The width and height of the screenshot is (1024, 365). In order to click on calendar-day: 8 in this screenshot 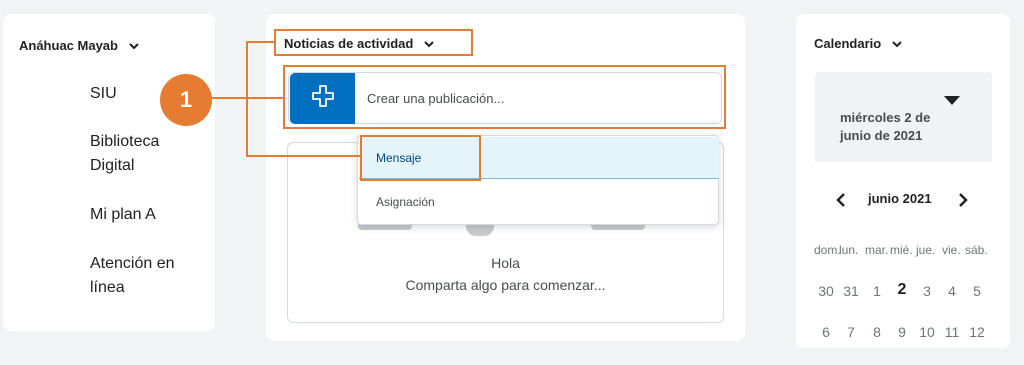, I will do `click(877, 332)`.